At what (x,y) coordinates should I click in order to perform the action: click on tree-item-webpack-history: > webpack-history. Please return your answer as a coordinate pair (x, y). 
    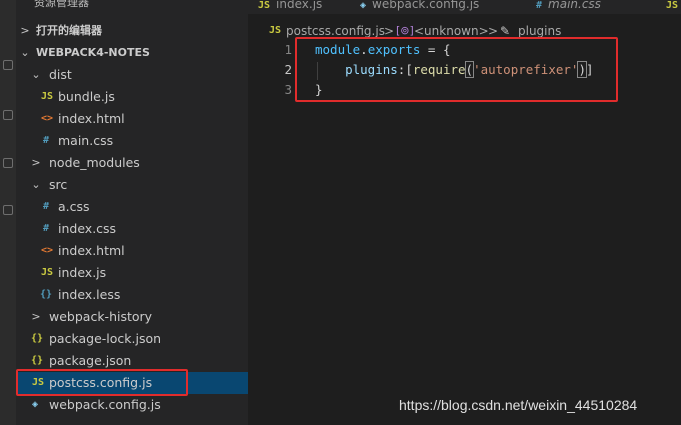
    Looking at the image, I should click on (132, 317).